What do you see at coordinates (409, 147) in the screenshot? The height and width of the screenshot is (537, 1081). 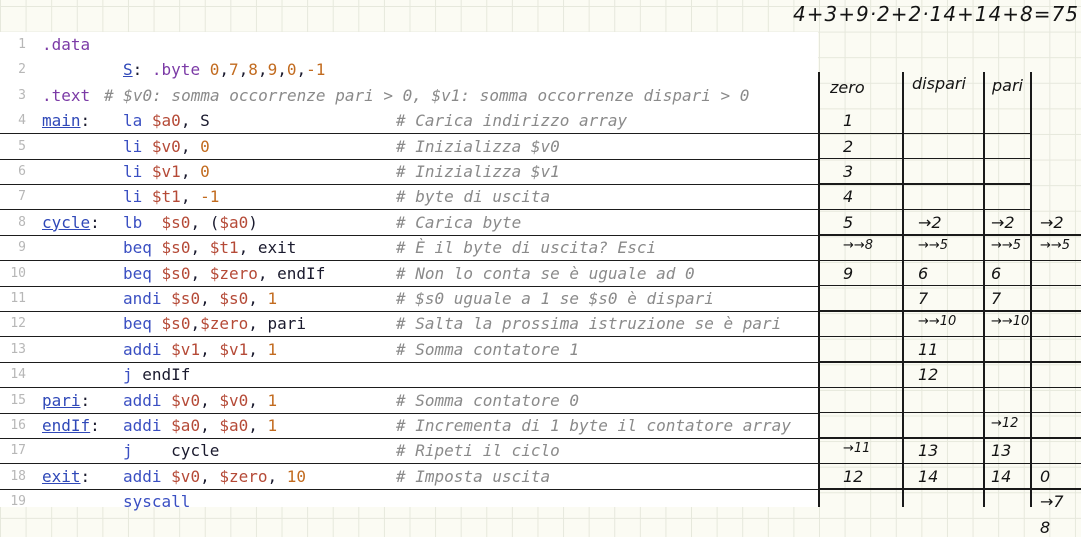 I see `code-line: 5 li $v0, 0 # Inizializza $v0` at bounding box center [409, 147].